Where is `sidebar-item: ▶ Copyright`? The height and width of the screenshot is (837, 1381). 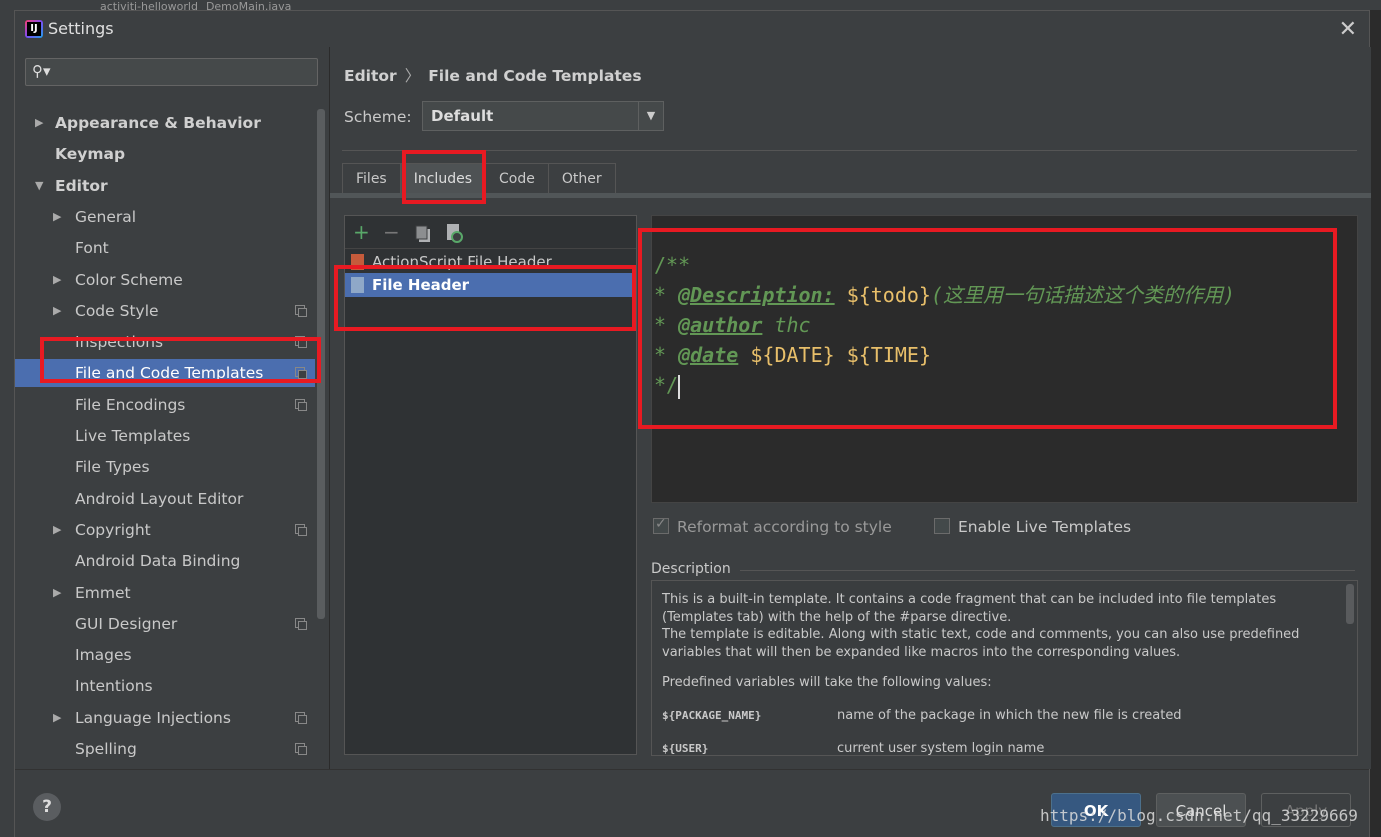 sidebar-item: ▶ Copyright is located at coordinates (165, 530).